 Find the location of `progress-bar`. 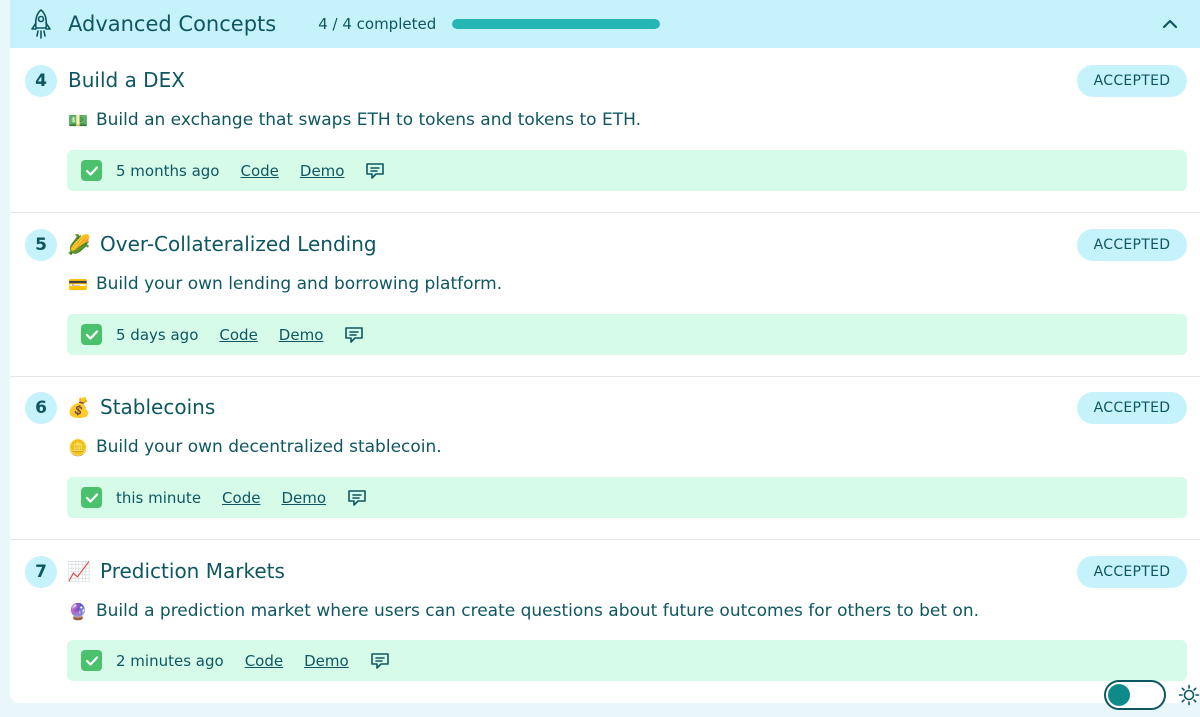

progress-bar is located at coordinates (556, 24).